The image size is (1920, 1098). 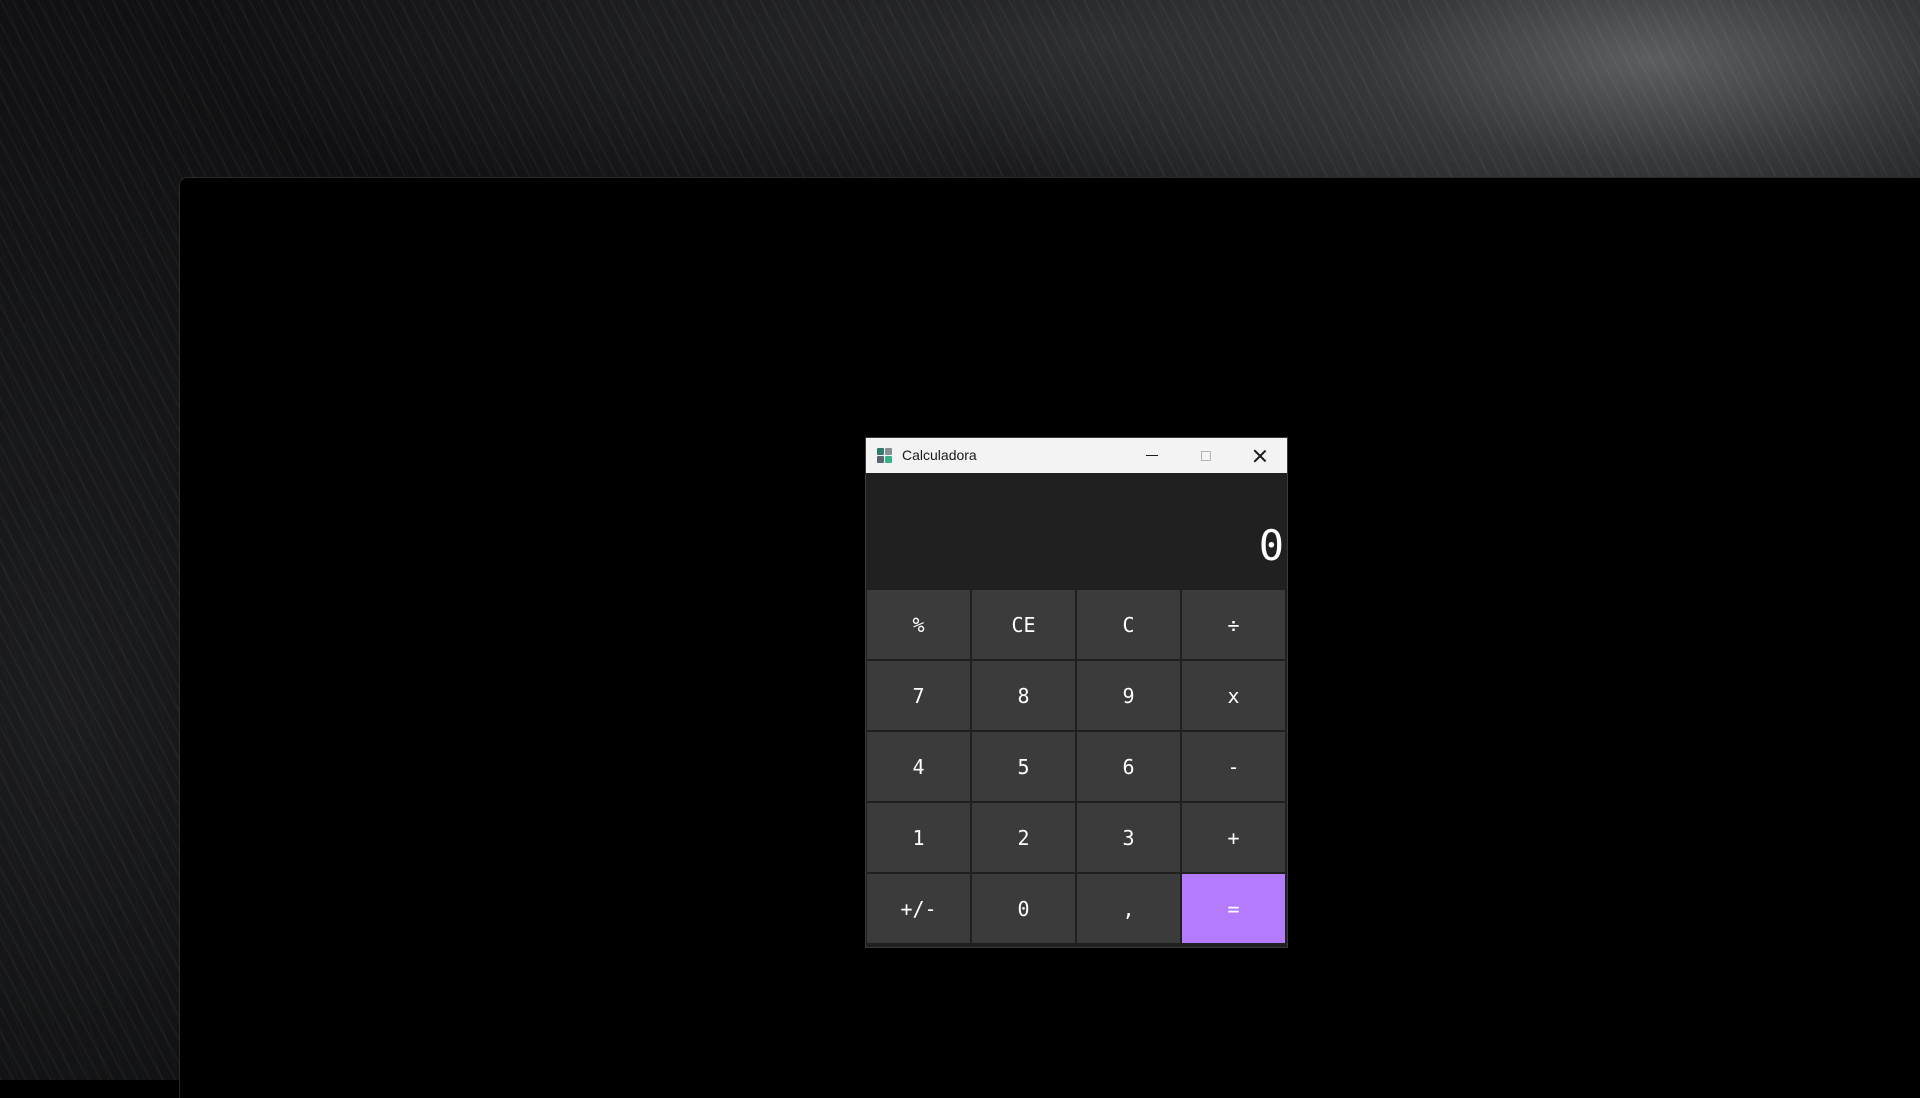 What do you see at coordinates (918, 908) in the screenshot?
I see `negate-button: +/-` at bounding box center [918, 908].